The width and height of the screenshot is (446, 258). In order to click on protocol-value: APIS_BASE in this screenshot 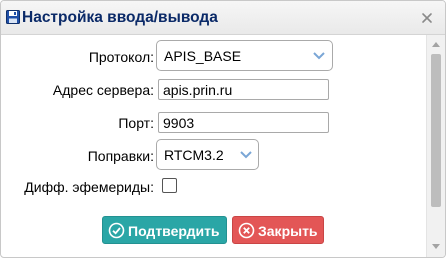, I will do `click(203, 56)`.